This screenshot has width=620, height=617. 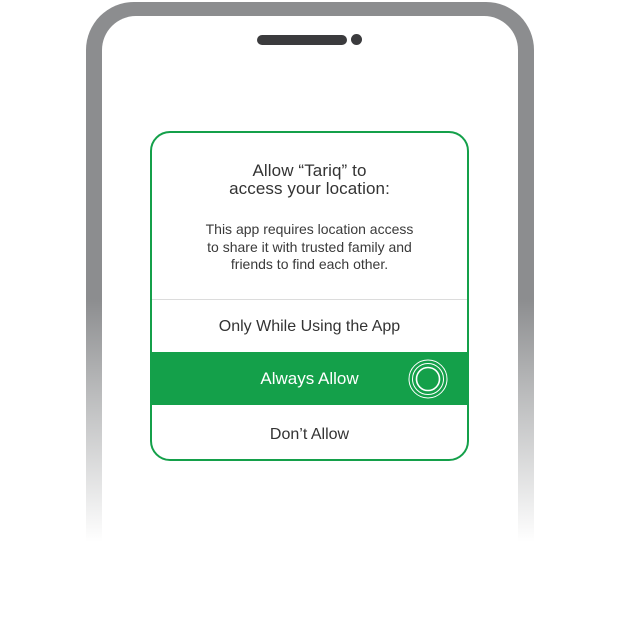 I want to click on always-allow-label: Always Allow, so click(x=309, y=378).